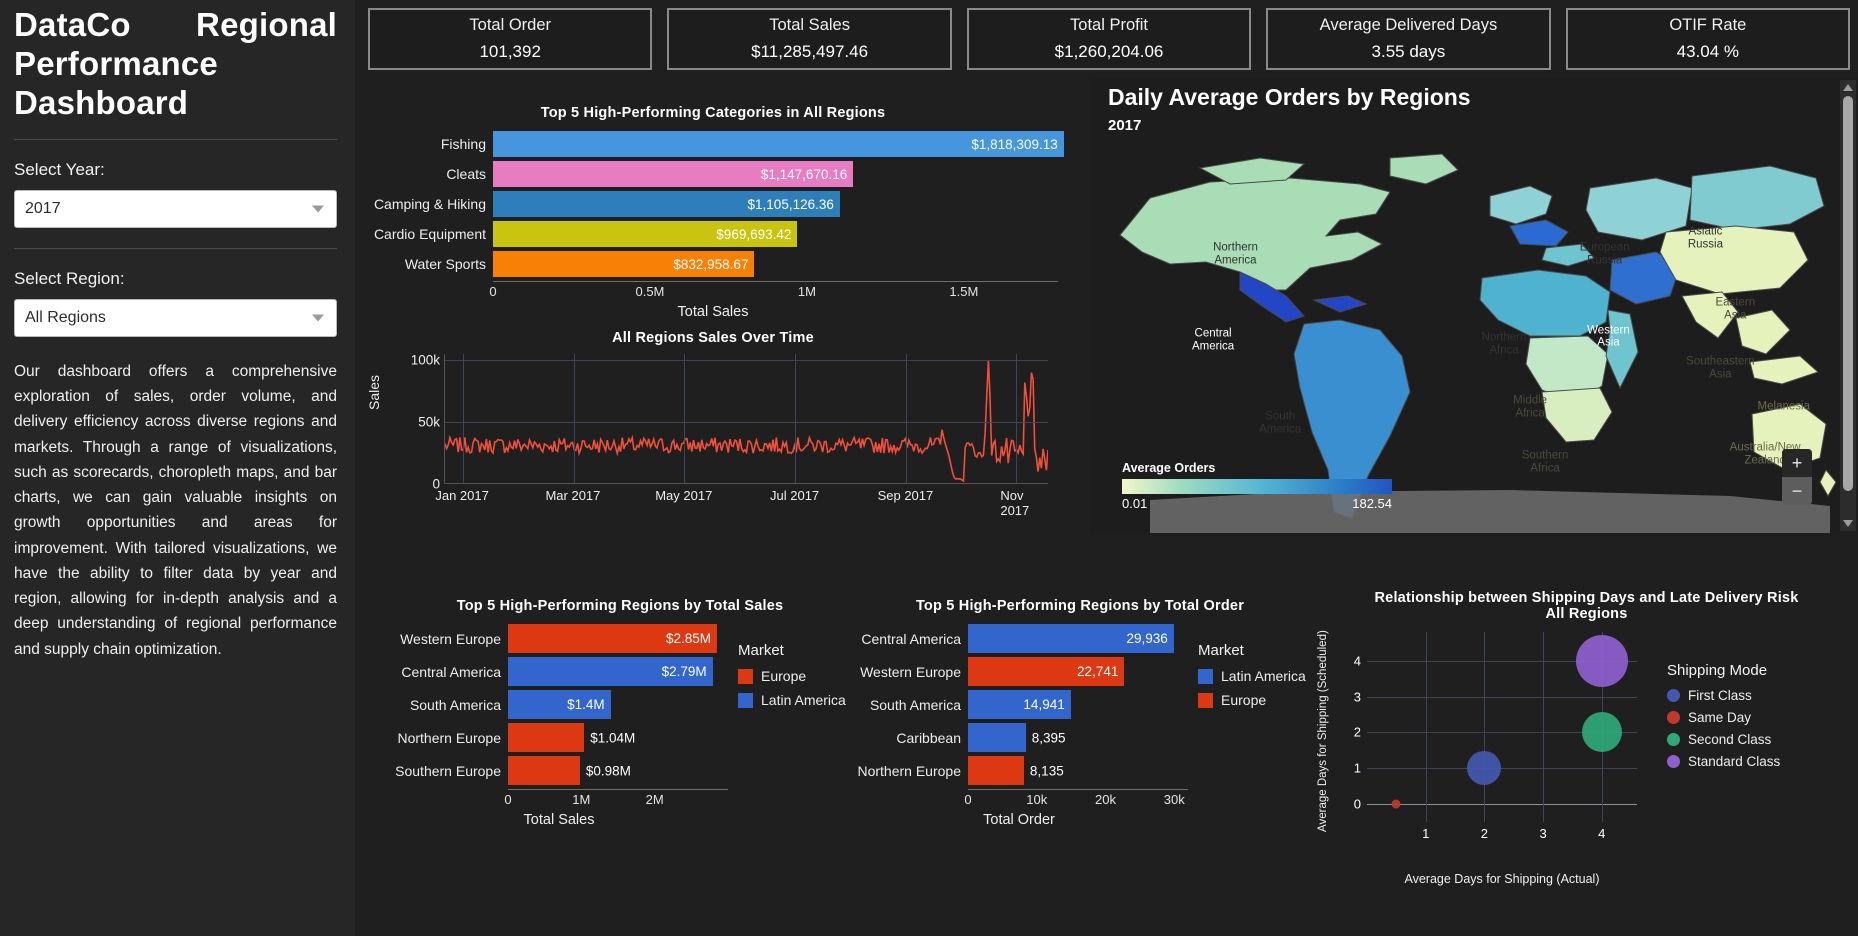 The height and width of the screenshot is (936, 1858). Describe the element at coordinates (1105, 799) in the screenshot. I see `x-tick-label: 20k` at that location.